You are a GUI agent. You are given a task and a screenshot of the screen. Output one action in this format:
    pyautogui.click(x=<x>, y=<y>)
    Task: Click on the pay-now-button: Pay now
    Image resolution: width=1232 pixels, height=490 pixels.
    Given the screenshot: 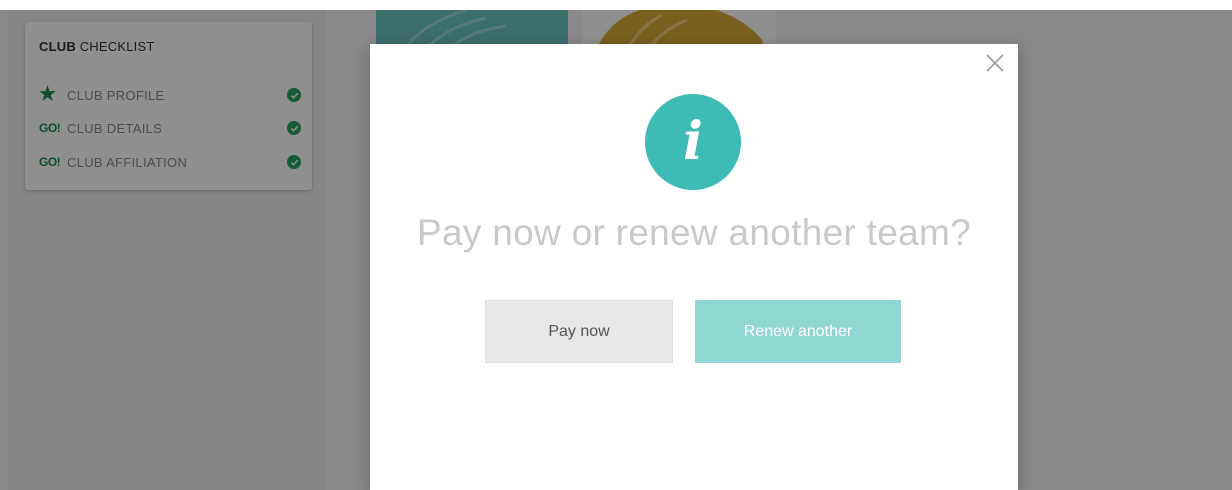 What is the action you would take?
    pyautogui.click(x=579, y=331)
    